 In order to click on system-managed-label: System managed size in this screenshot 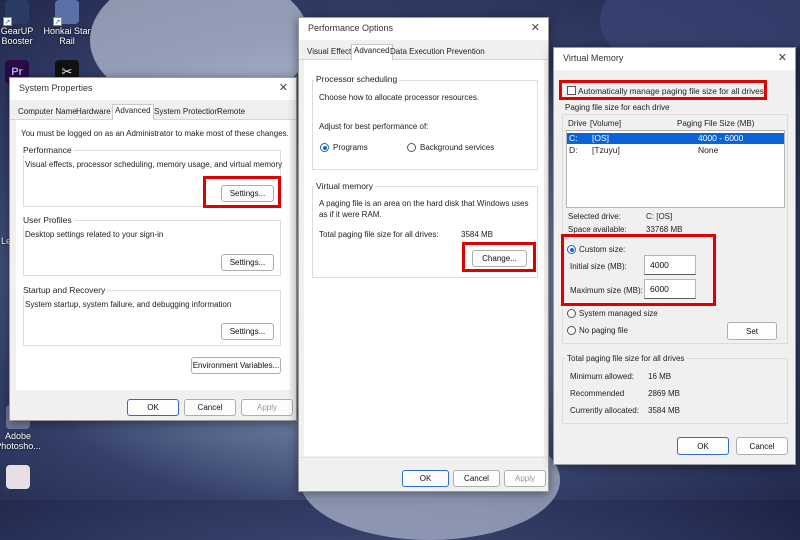, I will do `click(618, 313)`.